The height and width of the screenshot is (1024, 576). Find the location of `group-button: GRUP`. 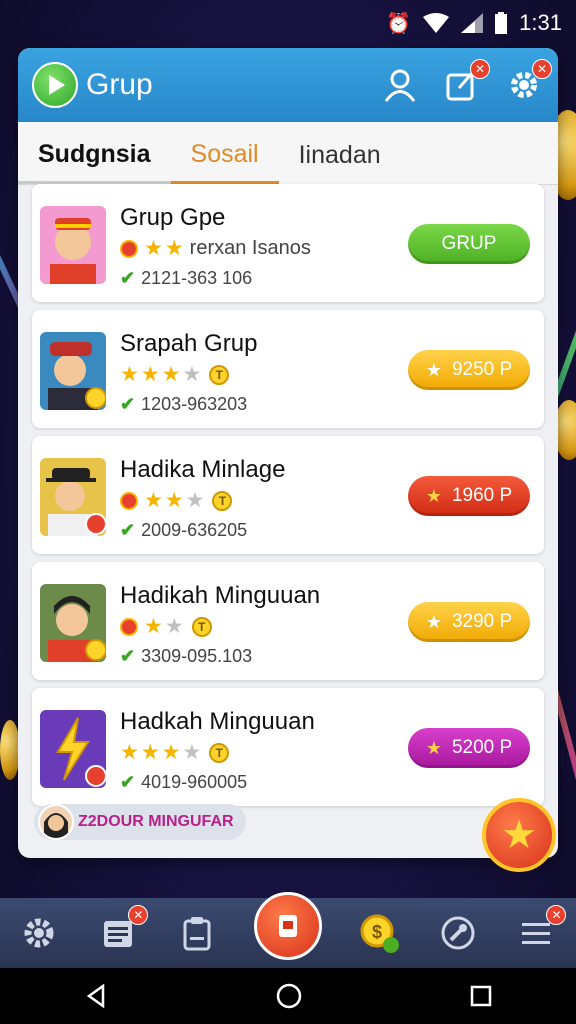

group-button: GRUP is located at coordinates (469, 244).